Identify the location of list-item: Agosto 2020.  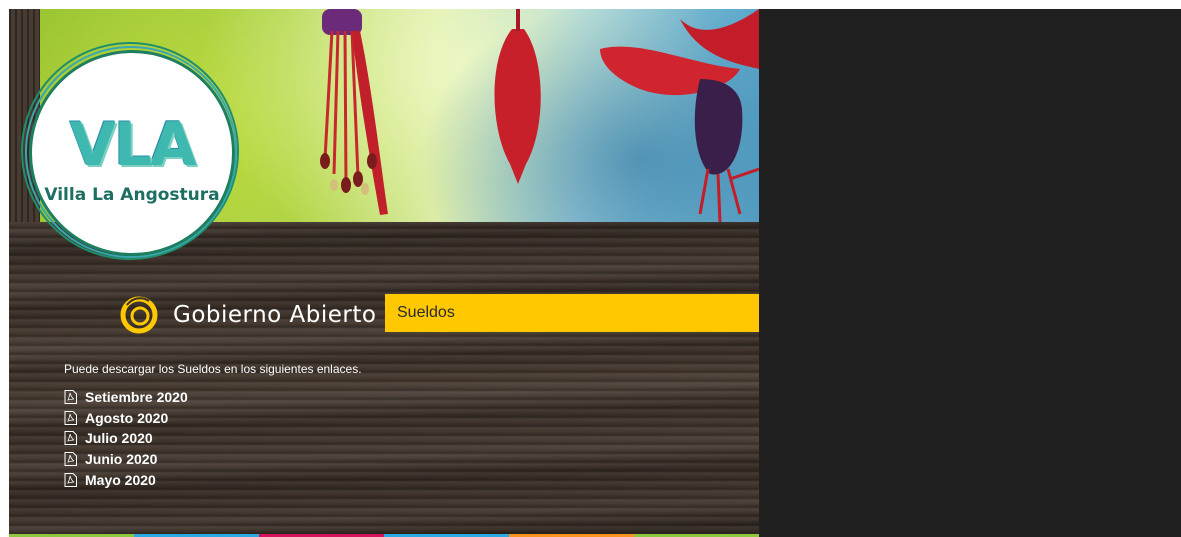
(126, 418).